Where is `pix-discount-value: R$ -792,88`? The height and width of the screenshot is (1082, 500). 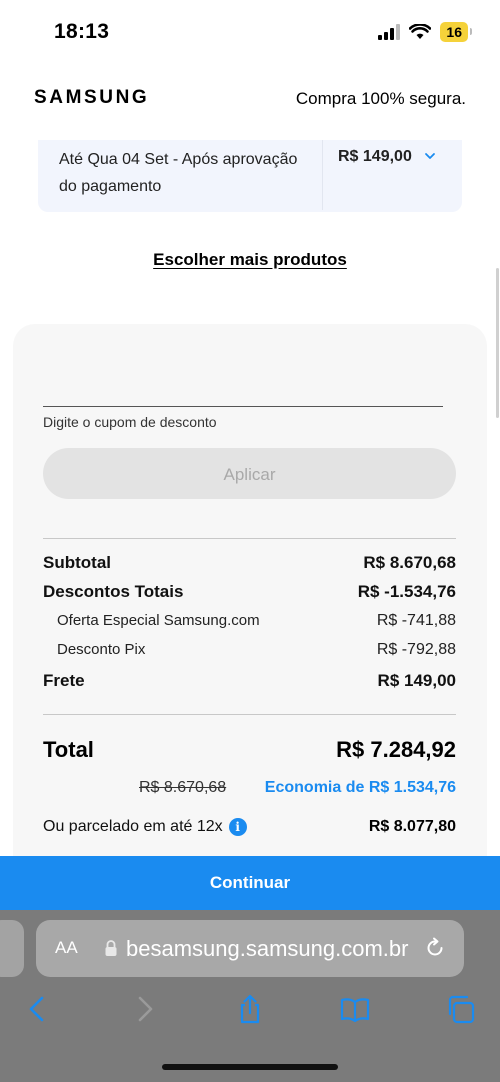 pix-discount-value: R$ -792,88 is located at coordinates (416, 649).